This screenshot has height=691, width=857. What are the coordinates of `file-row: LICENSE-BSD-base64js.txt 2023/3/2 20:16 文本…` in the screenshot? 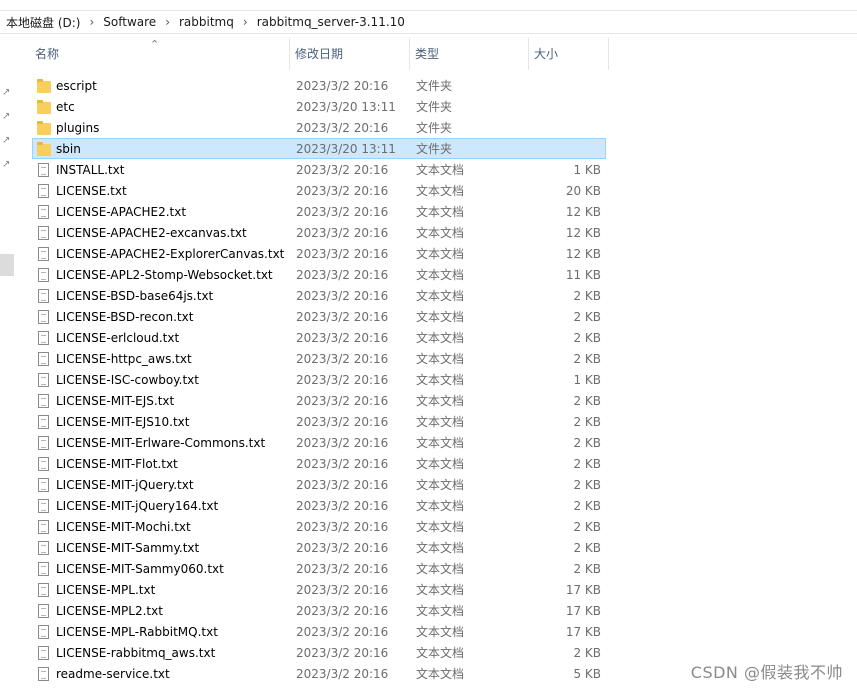 It's located at (319, 295).